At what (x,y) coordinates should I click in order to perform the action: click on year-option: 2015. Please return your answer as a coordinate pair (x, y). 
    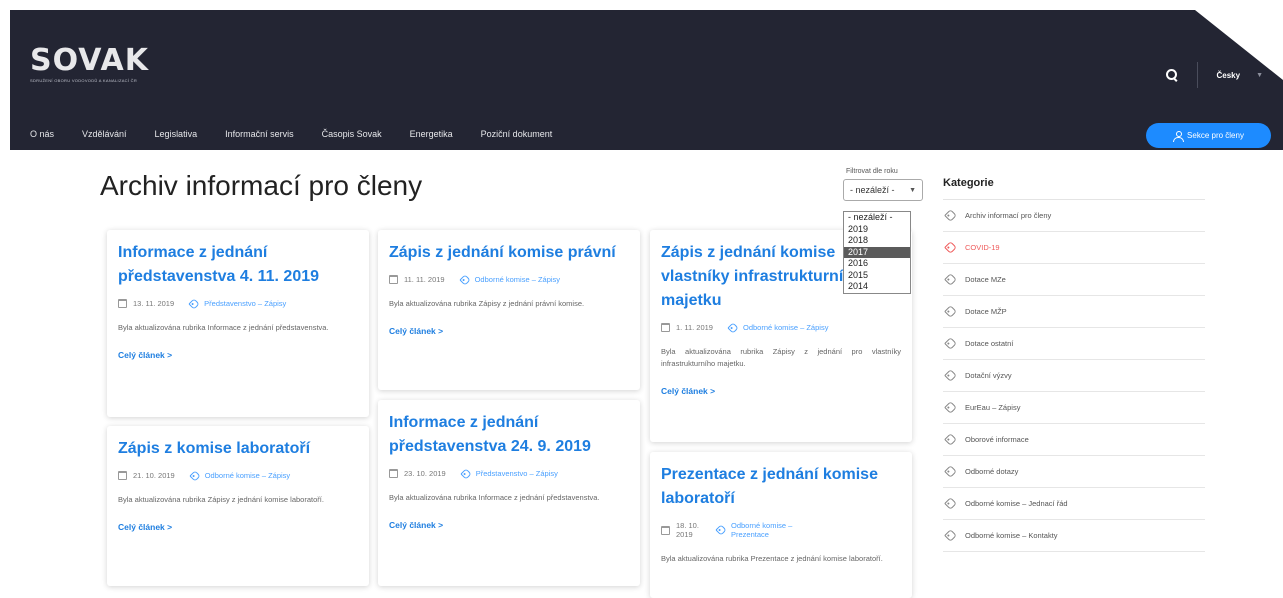
    Looking at the image, I should click on (877, 276).